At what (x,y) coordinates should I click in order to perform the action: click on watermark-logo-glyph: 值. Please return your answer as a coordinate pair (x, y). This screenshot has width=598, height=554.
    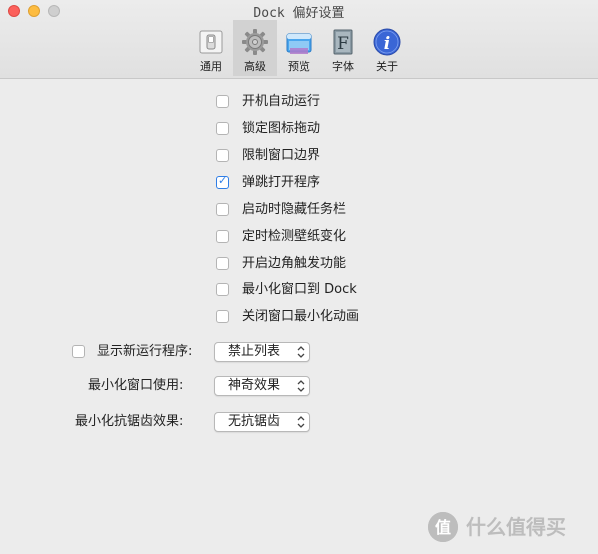
    Looking at the image, I should click on (443, 527).